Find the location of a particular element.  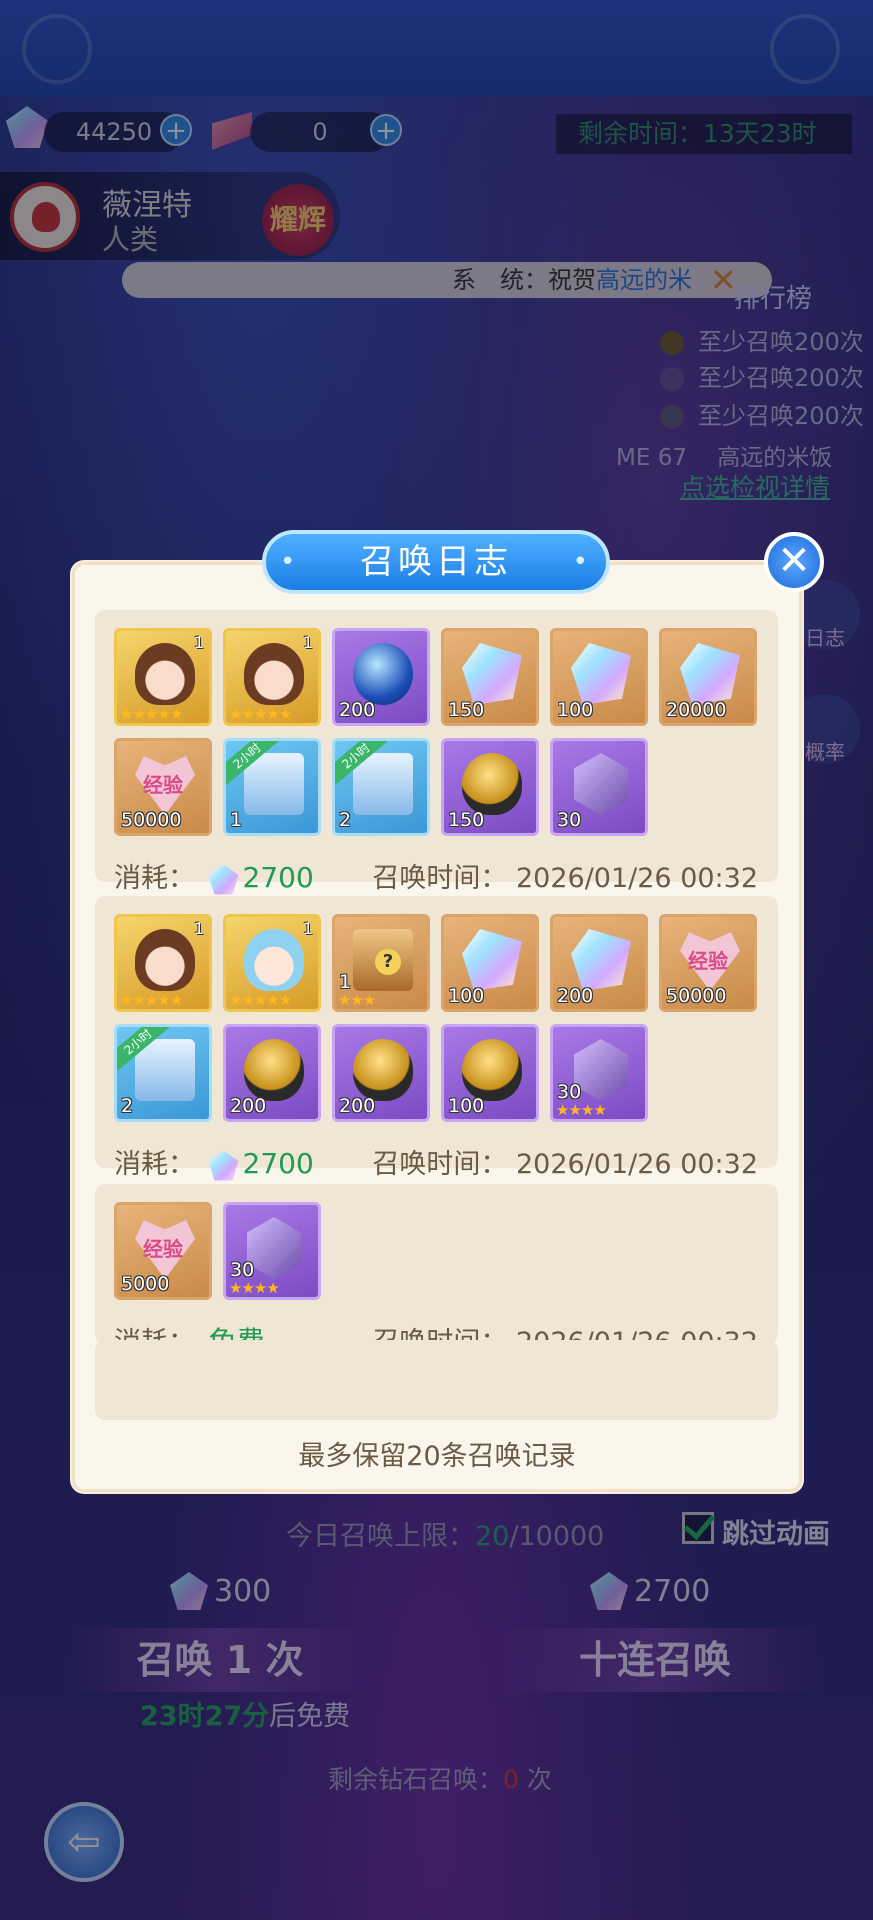

reward-item: 经验 5000 is located at coordinates (163, 1251).